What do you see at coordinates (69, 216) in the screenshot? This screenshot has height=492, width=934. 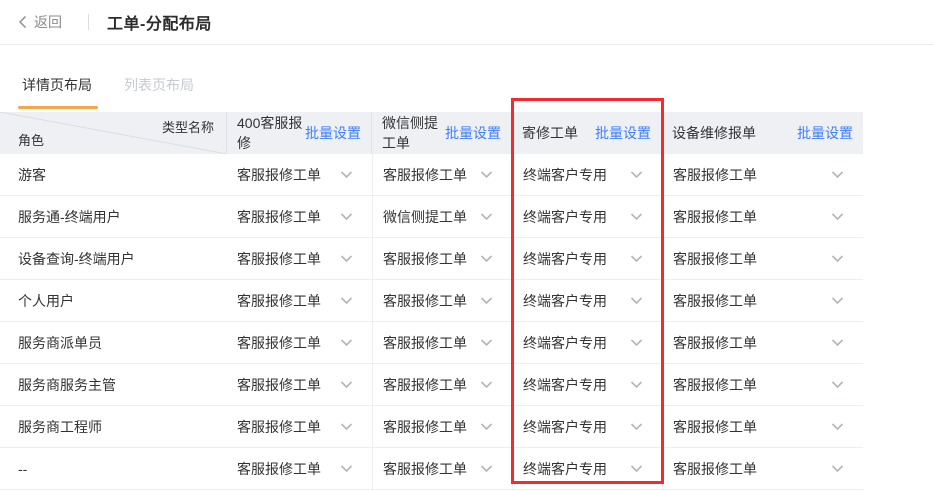 I see `role-label: 服务通-终端用户` at bounding box center [69, 216].